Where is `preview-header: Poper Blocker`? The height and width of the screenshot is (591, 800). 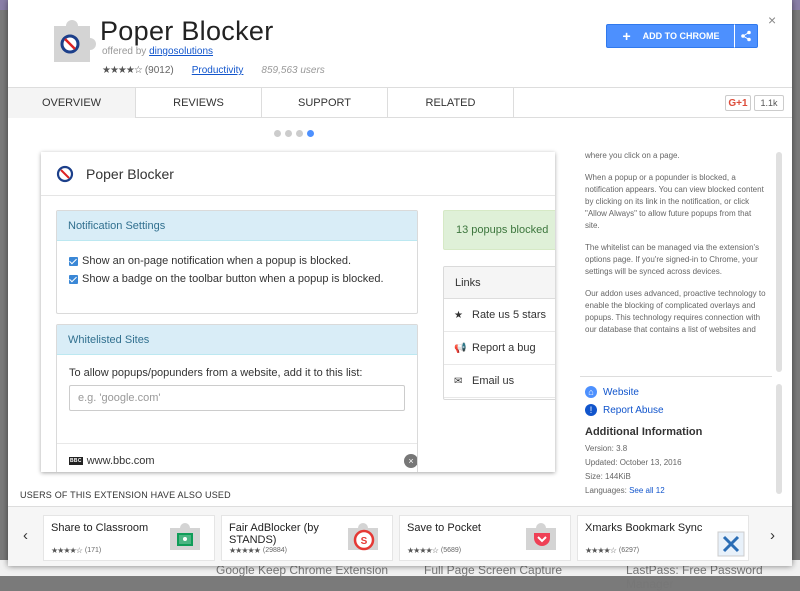 preview-header: Poper Blocker is located at coordinates (298, 174).